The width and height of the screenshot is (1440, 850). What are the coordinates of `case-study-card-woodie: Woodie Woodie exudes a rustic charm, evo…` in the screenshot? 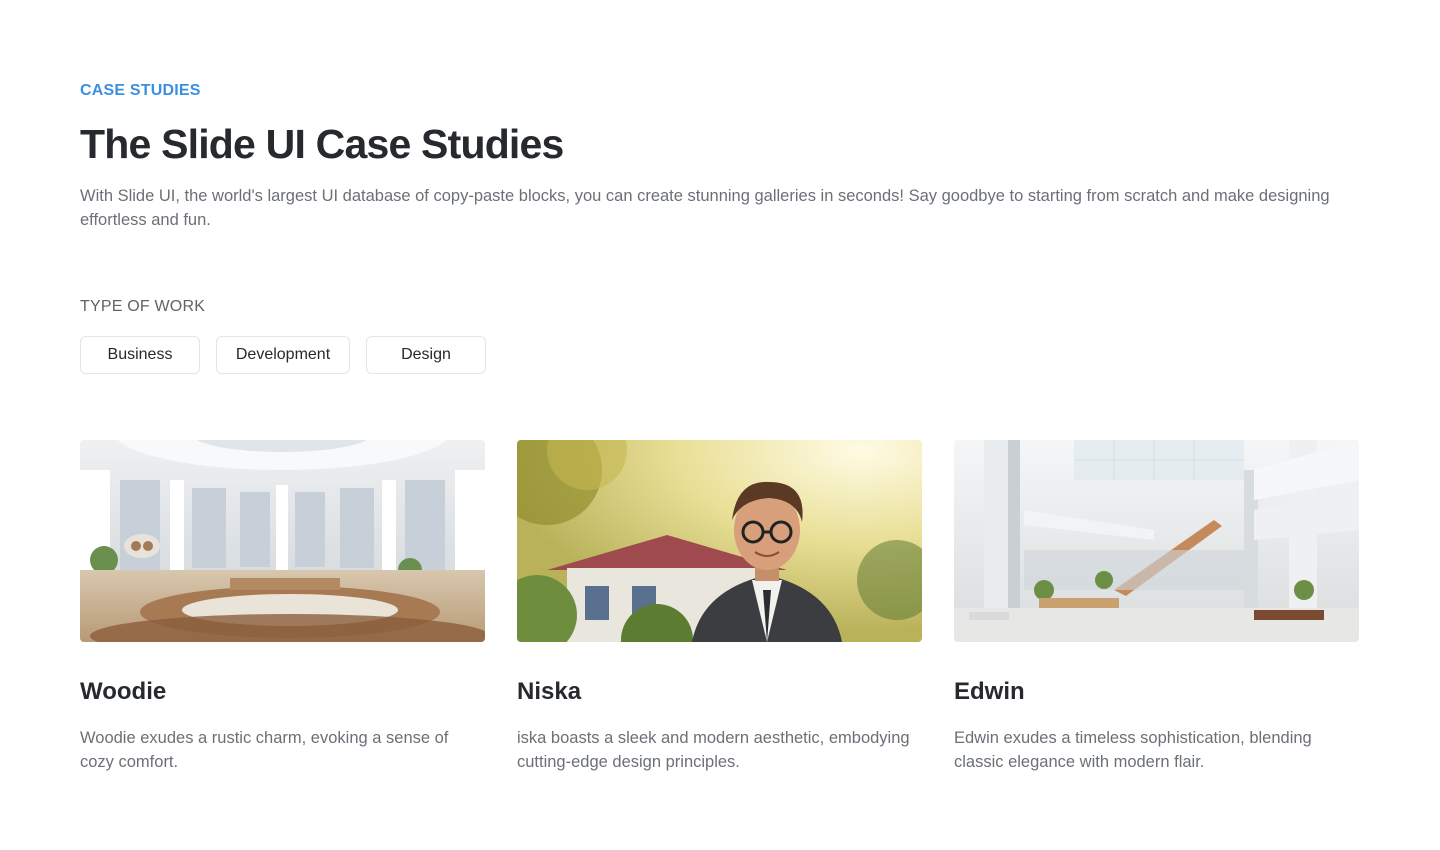 It's located at (282, 607).